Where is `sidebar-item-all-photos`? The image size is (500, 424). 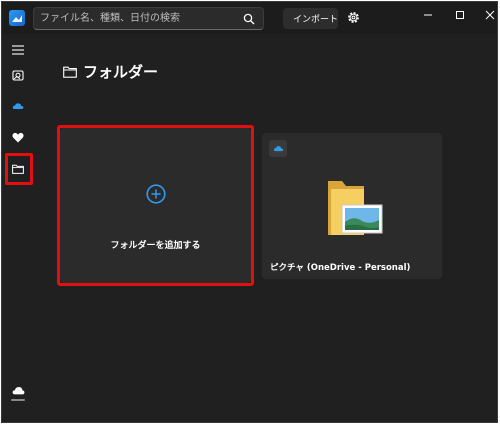
sidebar-item-all-photos is located at coordinates (18, 75).